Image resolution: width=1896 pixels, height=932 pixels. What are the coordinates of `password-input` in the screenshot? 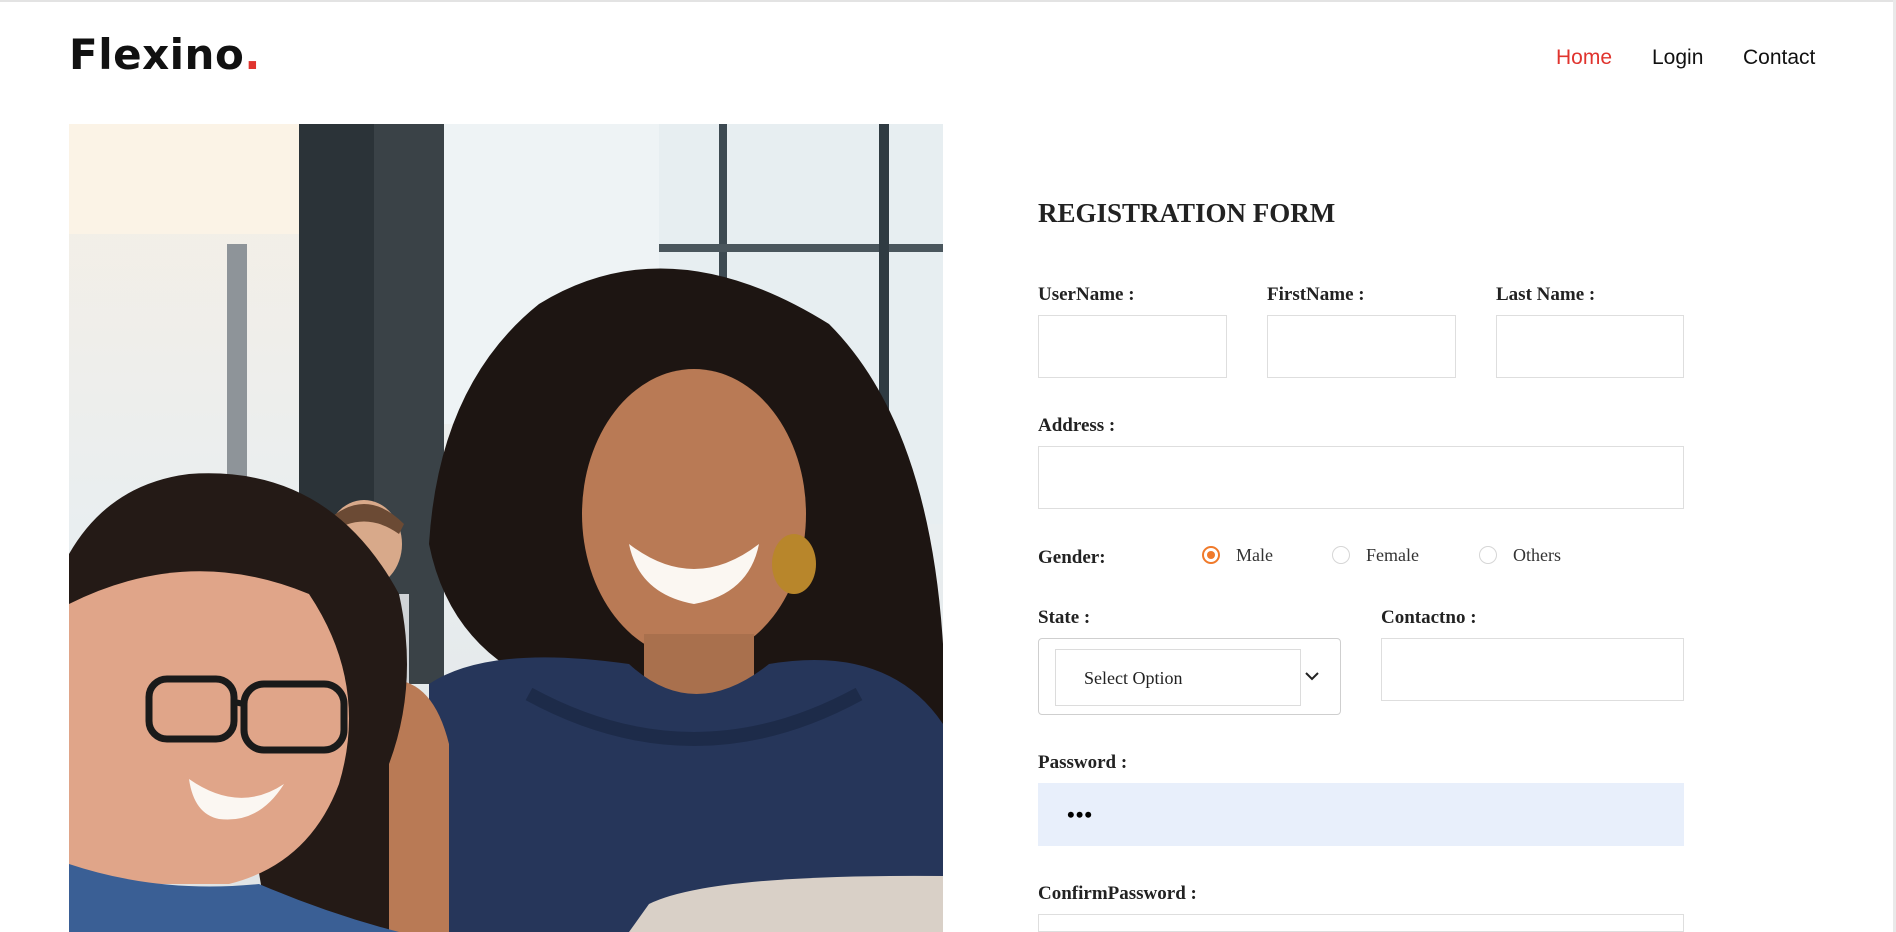 It's located at (1361, 814).